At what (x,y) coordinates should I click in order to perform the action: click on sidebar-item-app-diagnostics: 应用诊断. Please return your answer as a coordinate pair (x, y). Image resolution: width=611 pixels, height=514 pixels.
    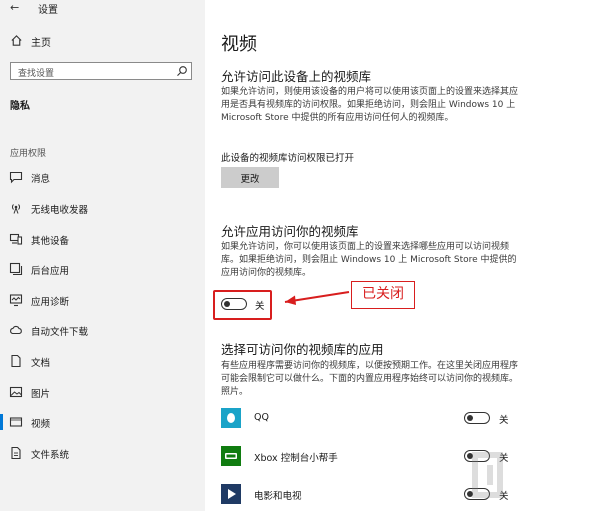
    Looking at the image, I should click on (102, 300).